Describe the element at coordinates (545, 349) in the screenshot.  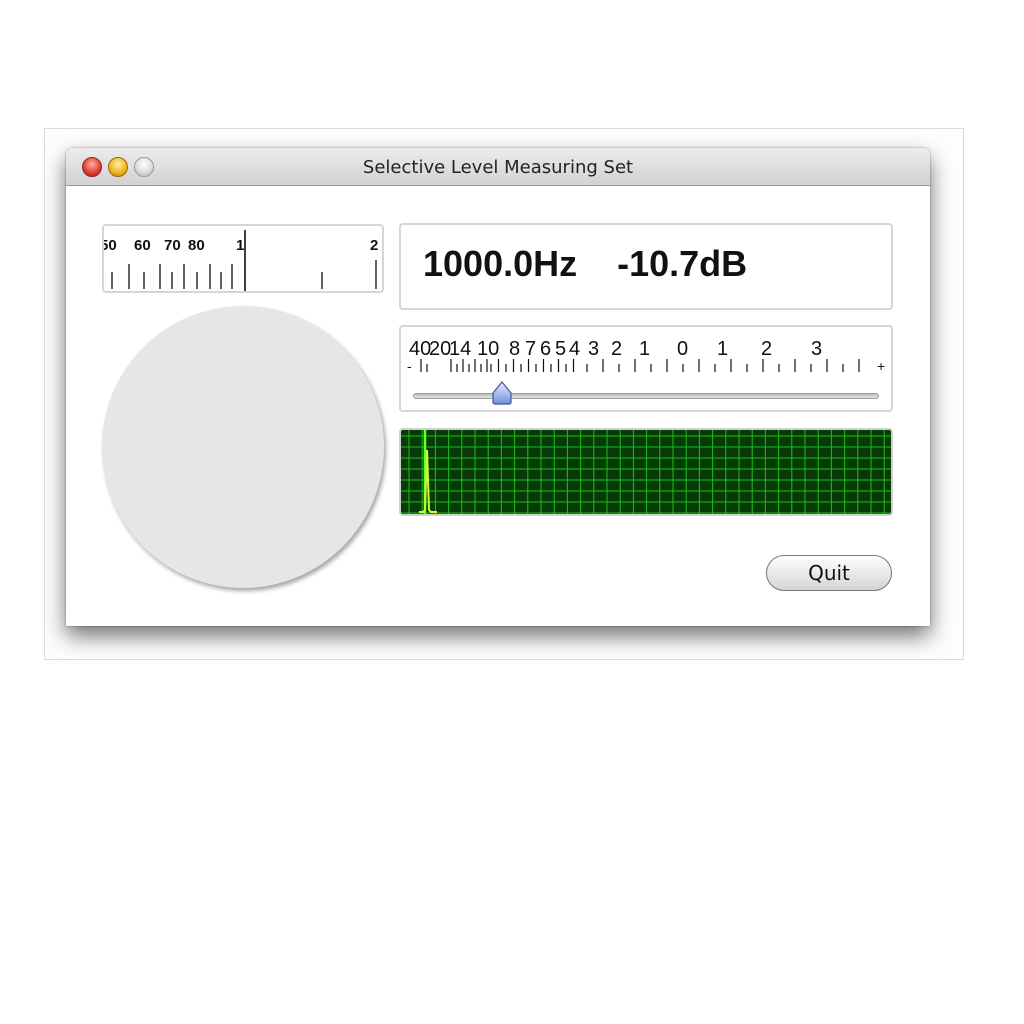
I see `level-label: 6` at that location.